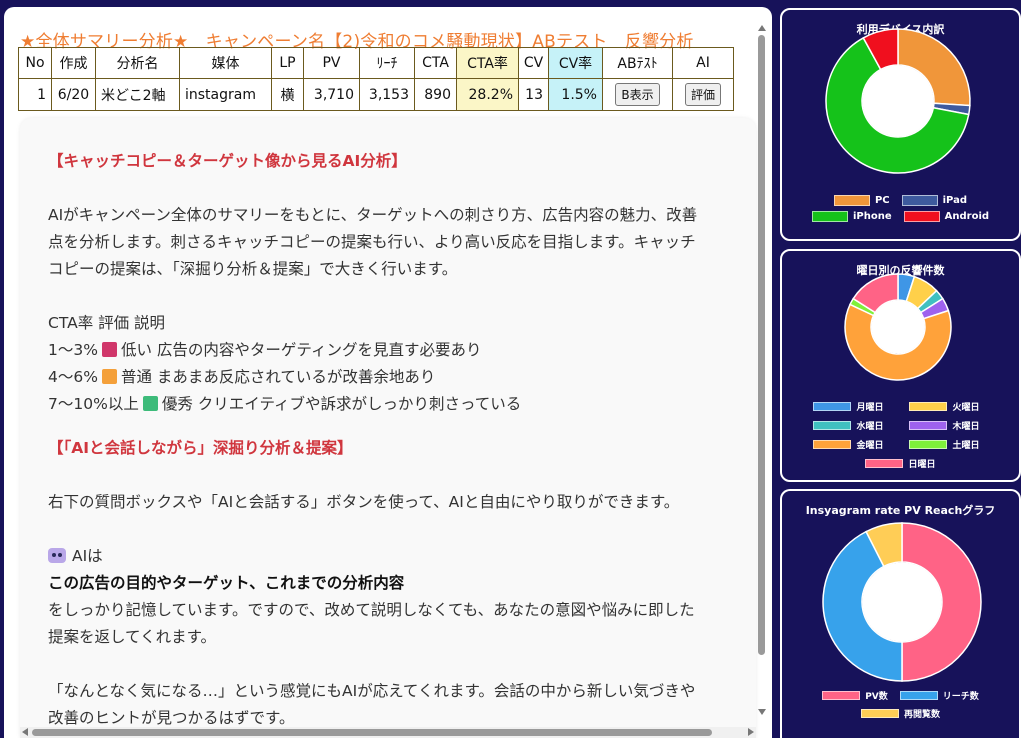 The height and width of the screenshot is (738, 1021). Describe the element at coordinates (25, 732) in the screenshot. I see `scroll-left-icon` at that location.